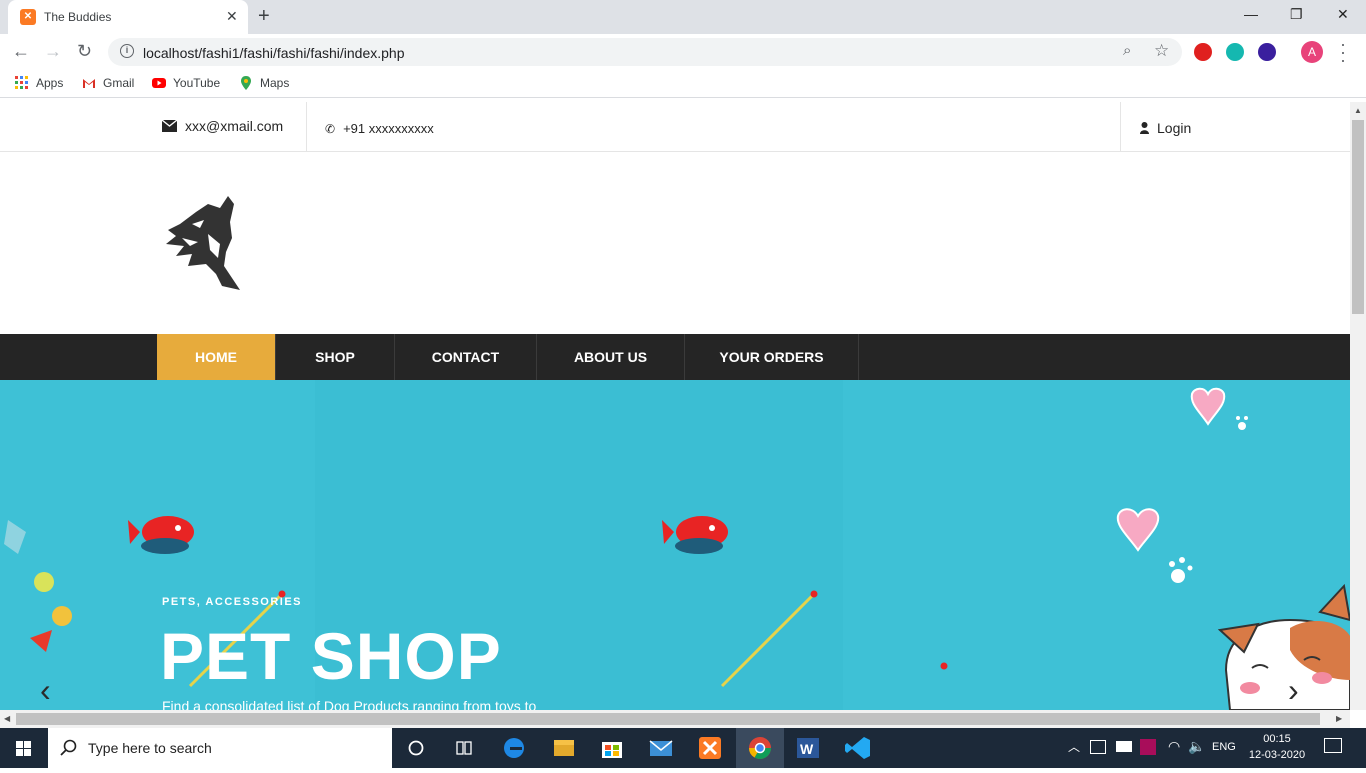 This screenshot has width=1366, height=773. Describe the element at coordinates (1358, 110) in the screenshot. I see `scroll-up-icon: ▲` at that location.